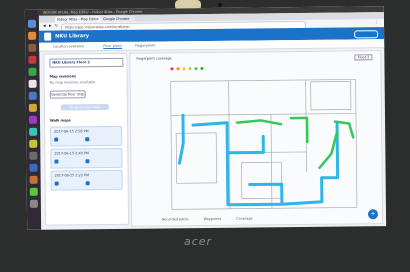  Describe the element at coordinates (48, 36) in the screenshot. I see `app-logo-icon` at that location.